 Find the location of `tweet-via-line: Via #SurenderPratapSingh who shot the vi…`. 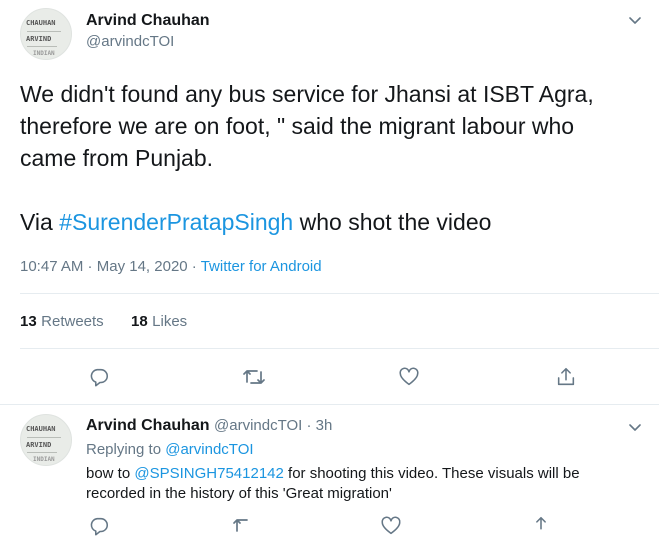

tweet-via-line: Via #SurenderPratapSingh who shot the vi… is located at coordinates (335, 222).